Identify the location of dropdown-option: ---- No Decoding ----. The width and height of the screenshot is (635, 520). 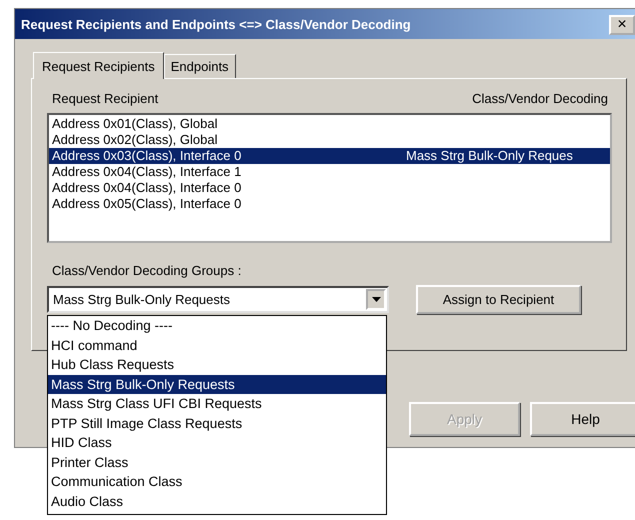
(217, 326).